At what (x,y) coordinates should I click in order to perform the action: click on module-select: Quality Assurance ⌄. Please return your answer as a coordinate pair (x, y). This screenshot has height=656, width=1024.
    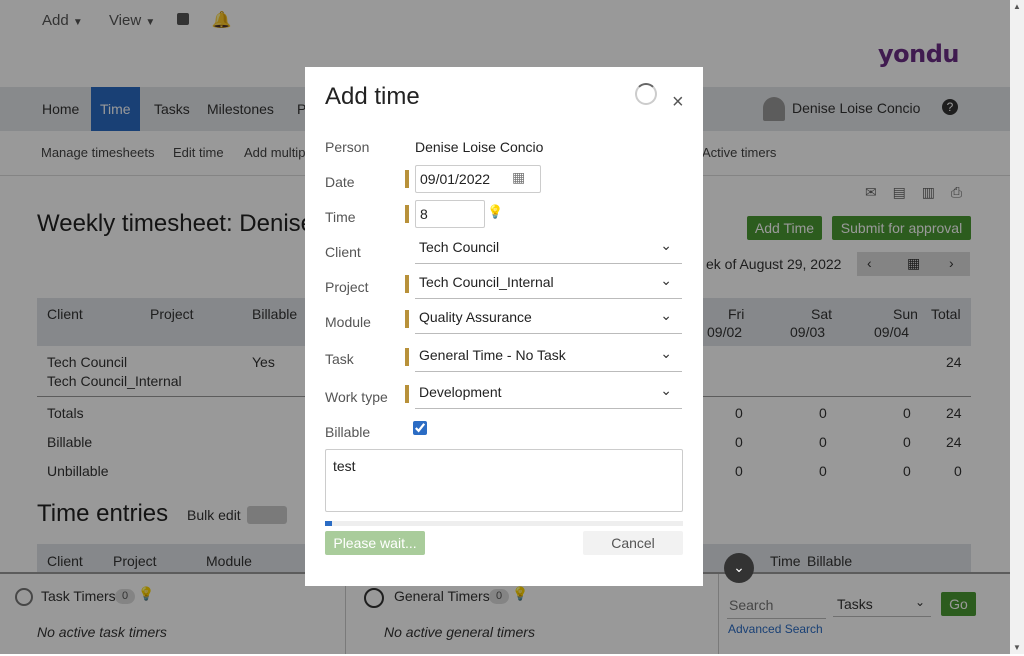
    Looking at the image, I should click on (548, 319).